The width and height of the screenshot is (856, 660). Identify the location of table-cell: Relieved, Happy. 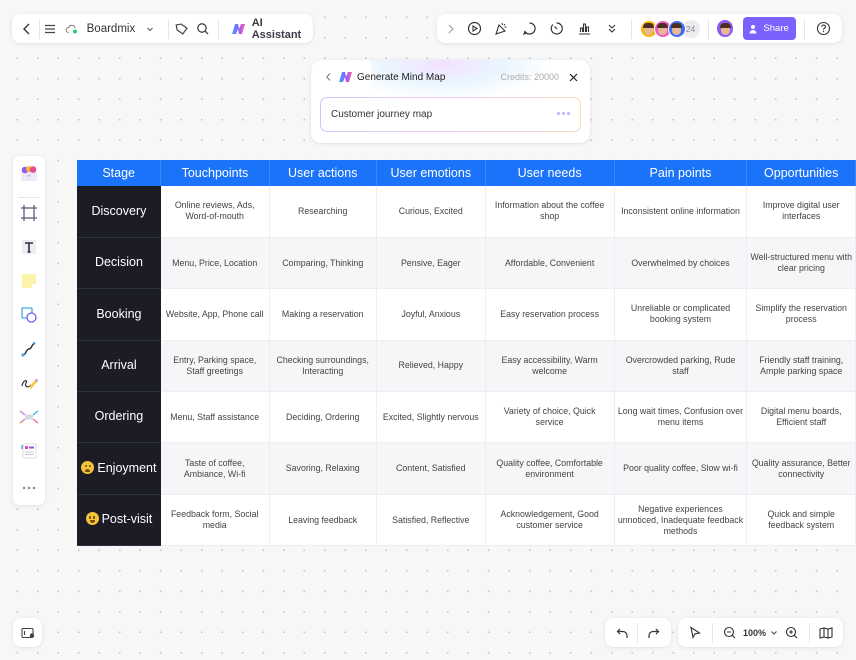
(431, 366).